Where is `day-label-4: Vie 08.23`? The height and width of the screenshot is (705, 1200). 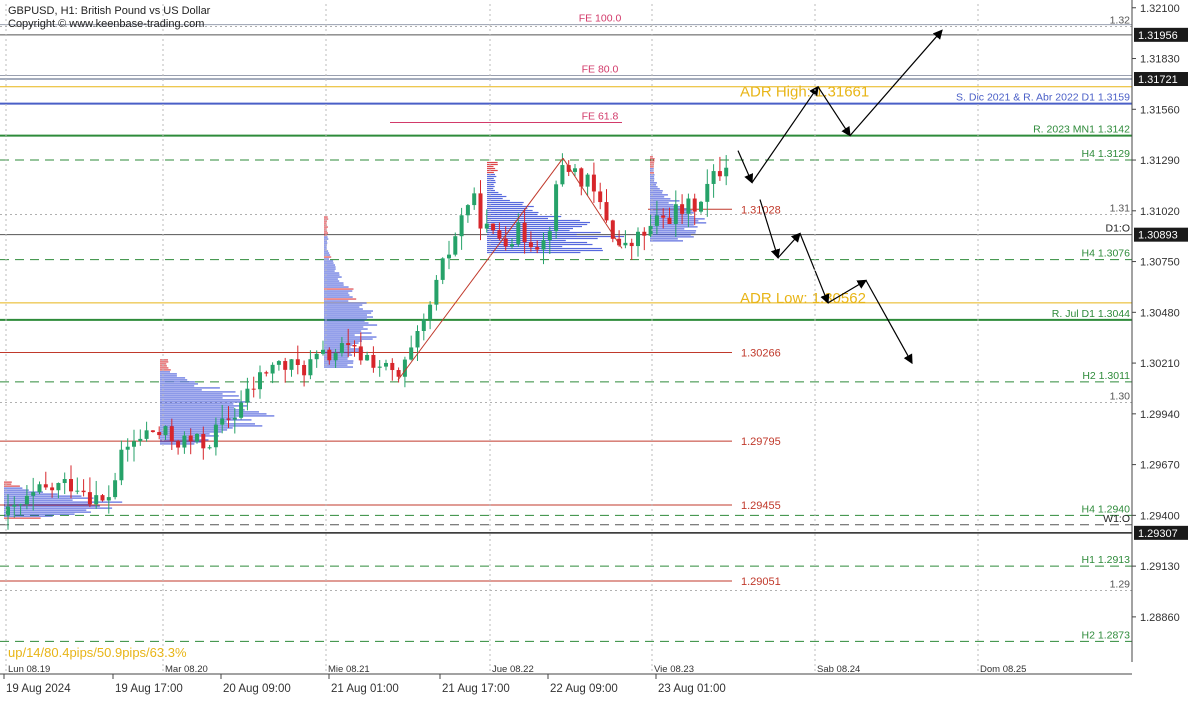 day-label-4: Vie 08.23 is located at coordinates (674, 669).